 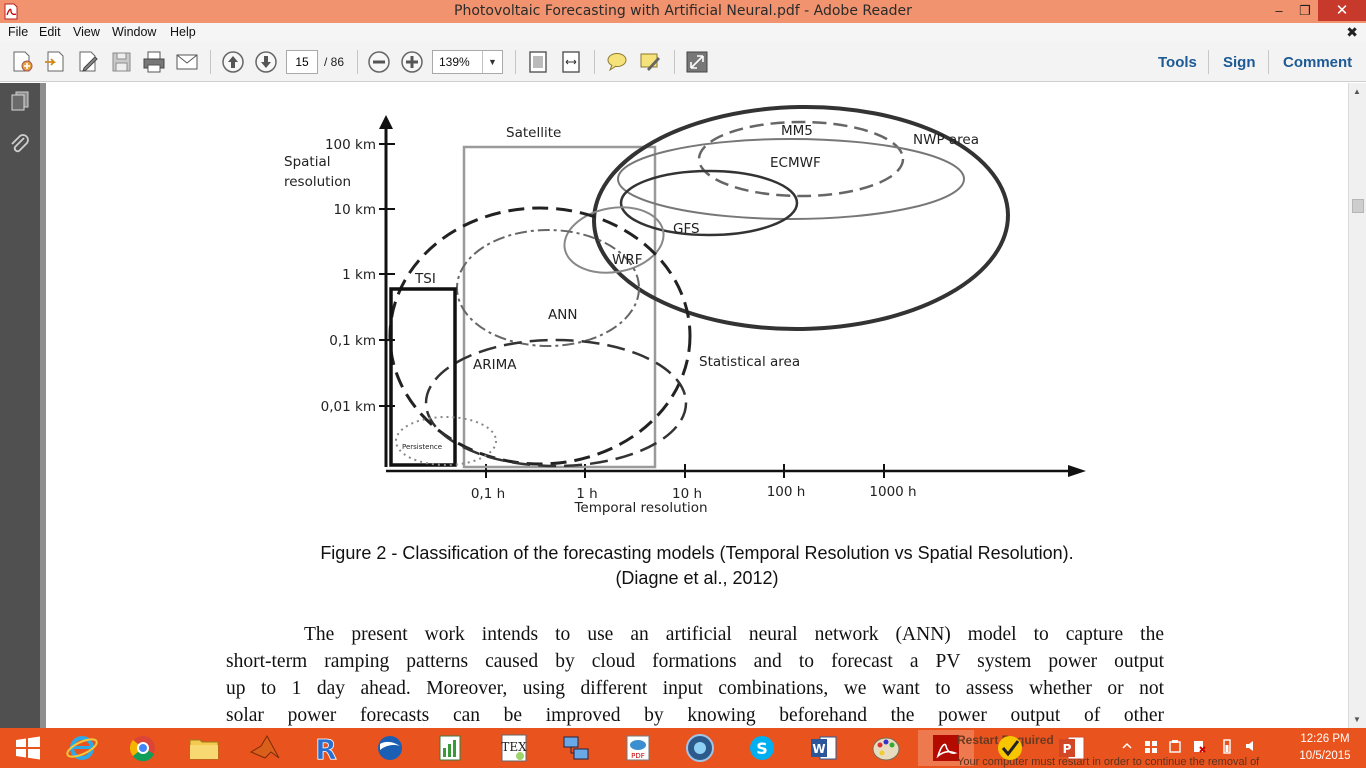 I want to click on label-persistence: Persistence, so click(x=422, y=447).